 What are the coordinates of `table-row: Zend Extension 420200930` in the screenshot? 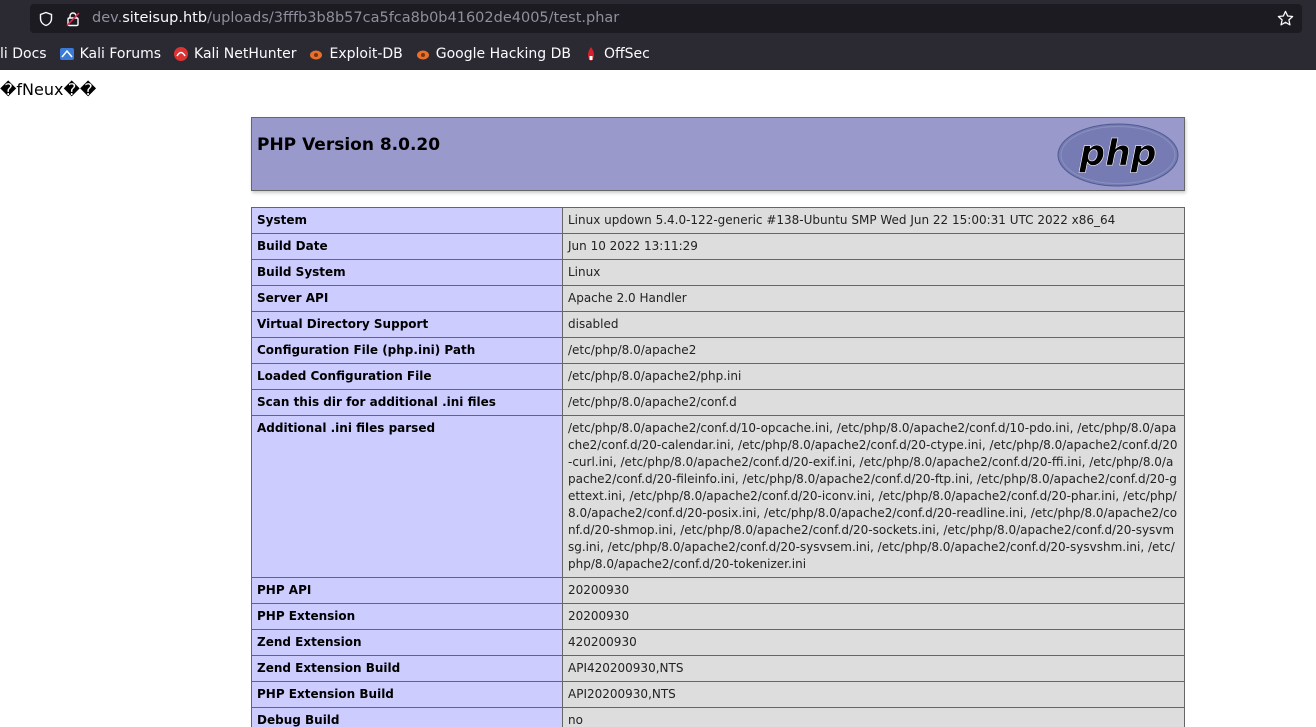 It's located at (718, 642).